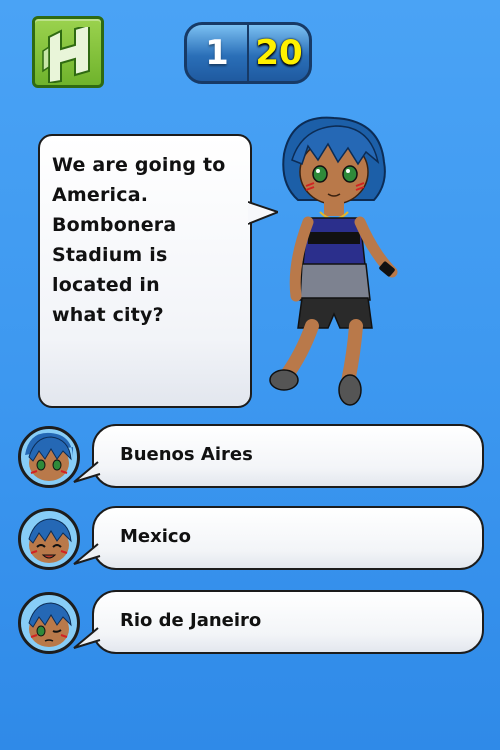 The image size is (500, 750). What do you see at coordinates (66, 55) in the screenshot?
I see `hint-h-icon` at bounding box center [66, 55].